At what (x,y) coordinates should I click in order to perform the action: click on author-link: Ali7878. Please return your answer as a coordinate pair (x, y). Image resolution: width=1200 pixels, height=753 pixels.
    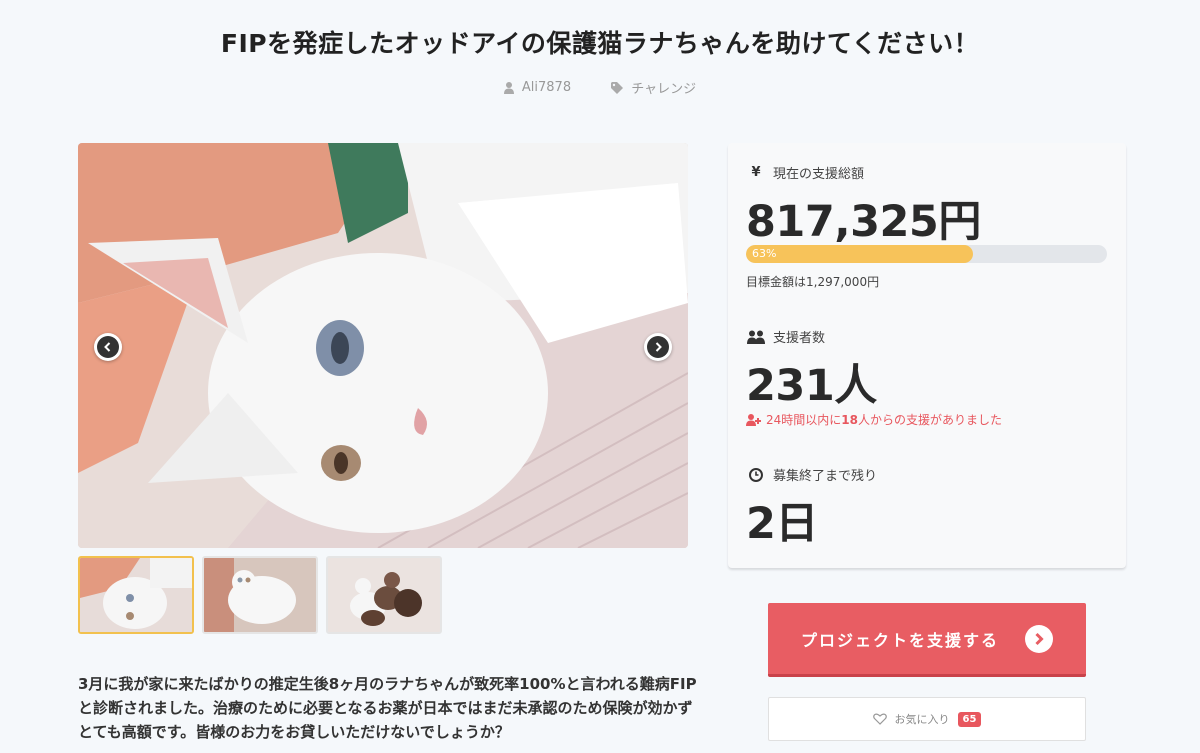
    Looking at the image, I should click on (537, 87).